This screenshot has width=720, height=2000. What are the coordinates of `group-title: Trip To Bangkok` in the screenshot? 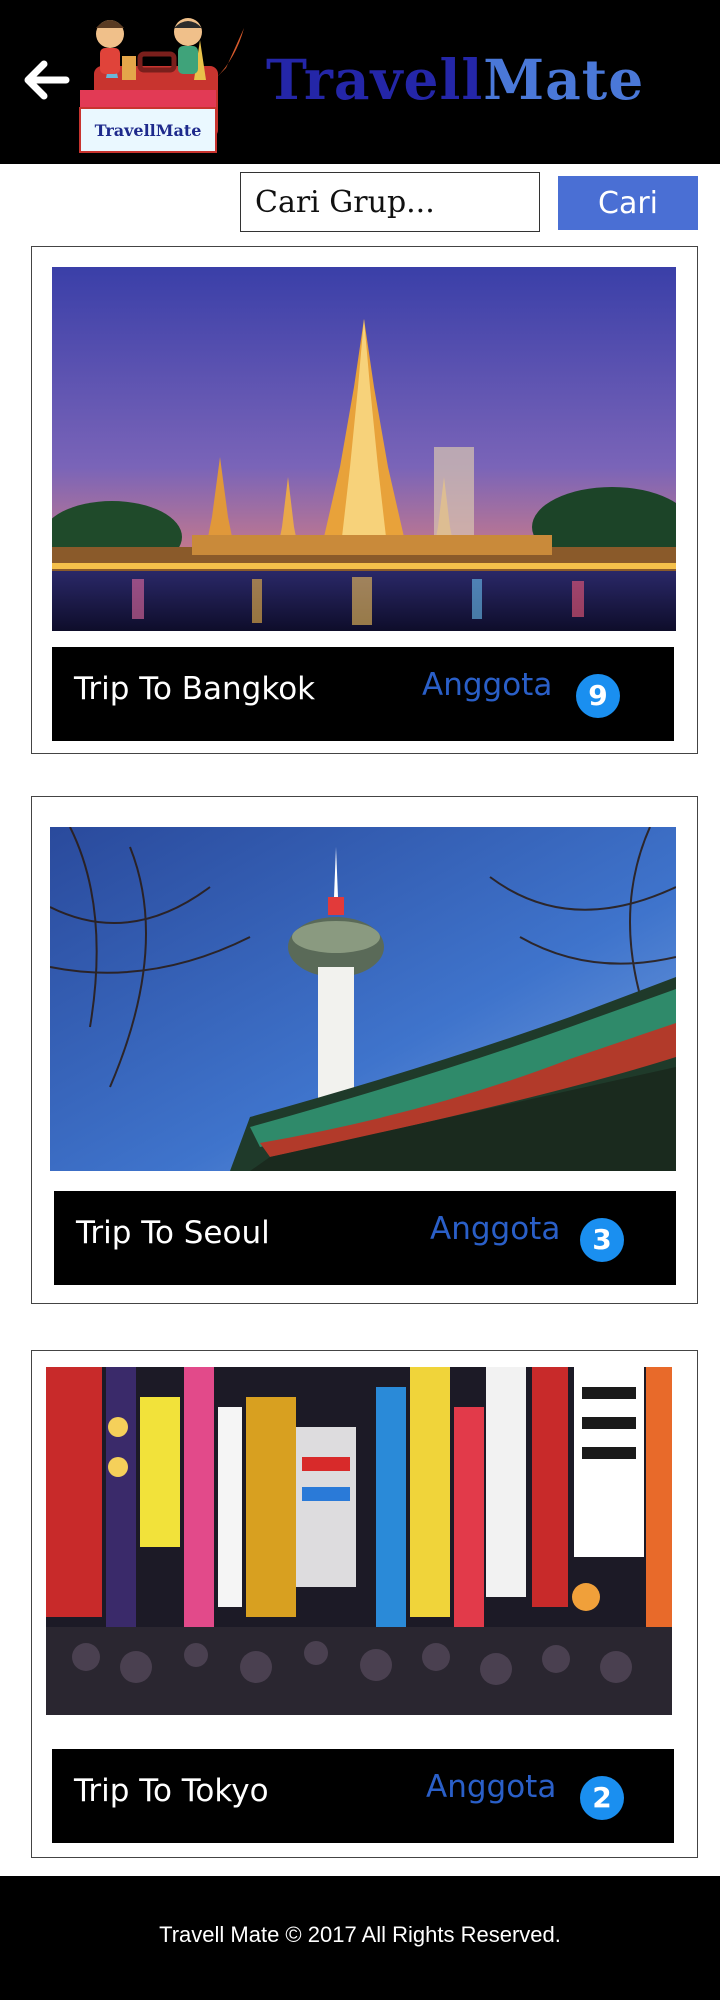 It's located at (195, 689).